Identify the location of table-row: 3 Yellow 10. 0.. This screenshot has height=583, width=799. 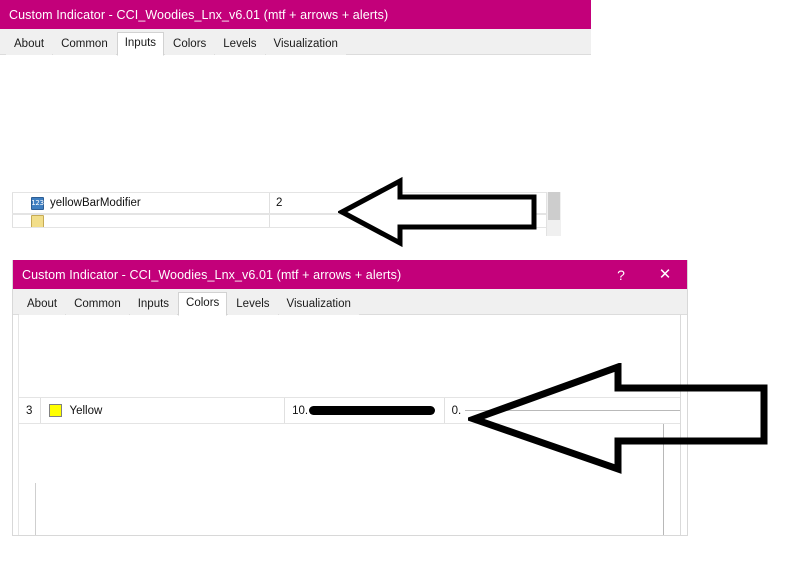
(349, 410).